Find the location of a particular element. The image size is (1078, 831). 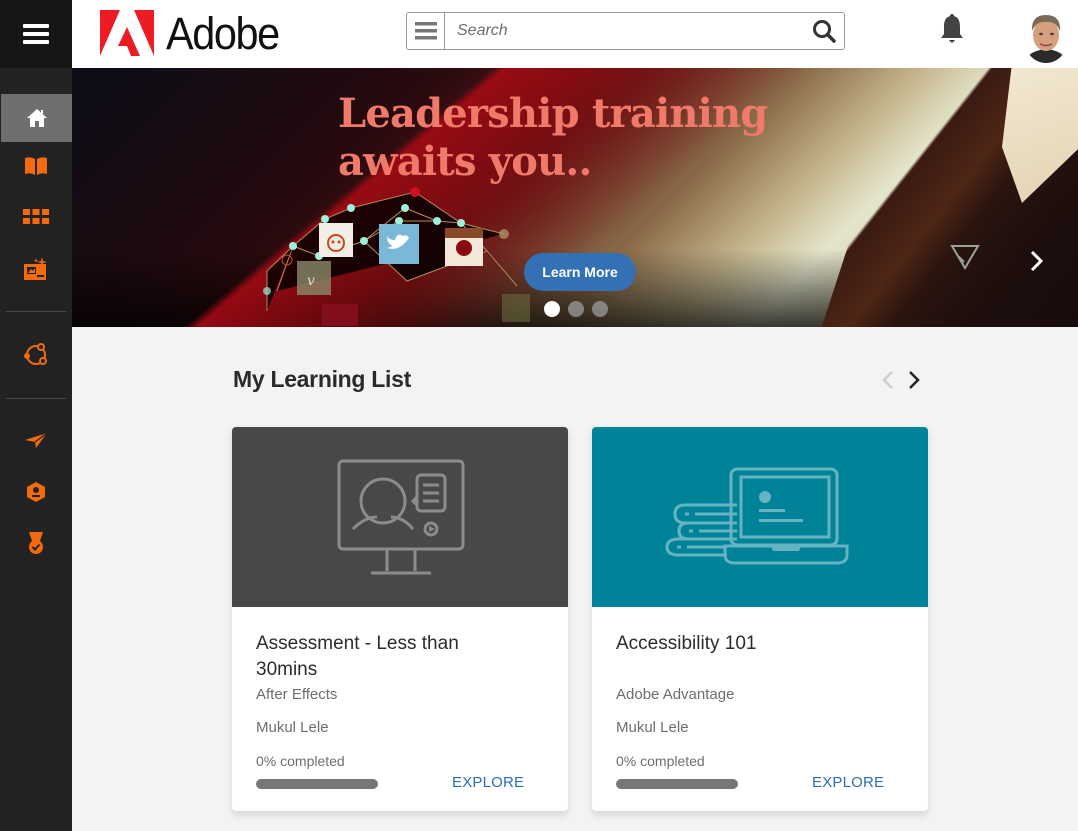

laptop-books-icon is located at coordinates (757, 516).